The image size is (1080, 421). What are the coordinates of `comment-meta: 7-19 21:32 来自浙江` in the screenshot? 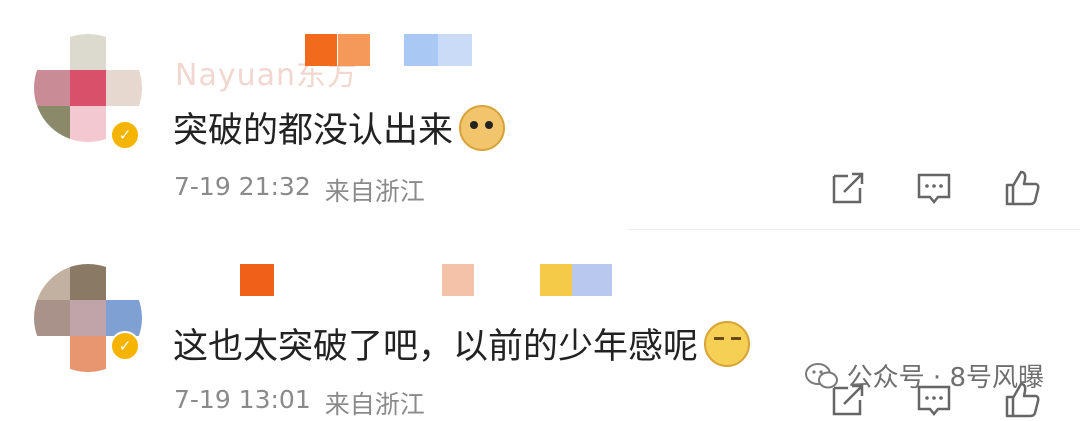 It's located at (299, 190).